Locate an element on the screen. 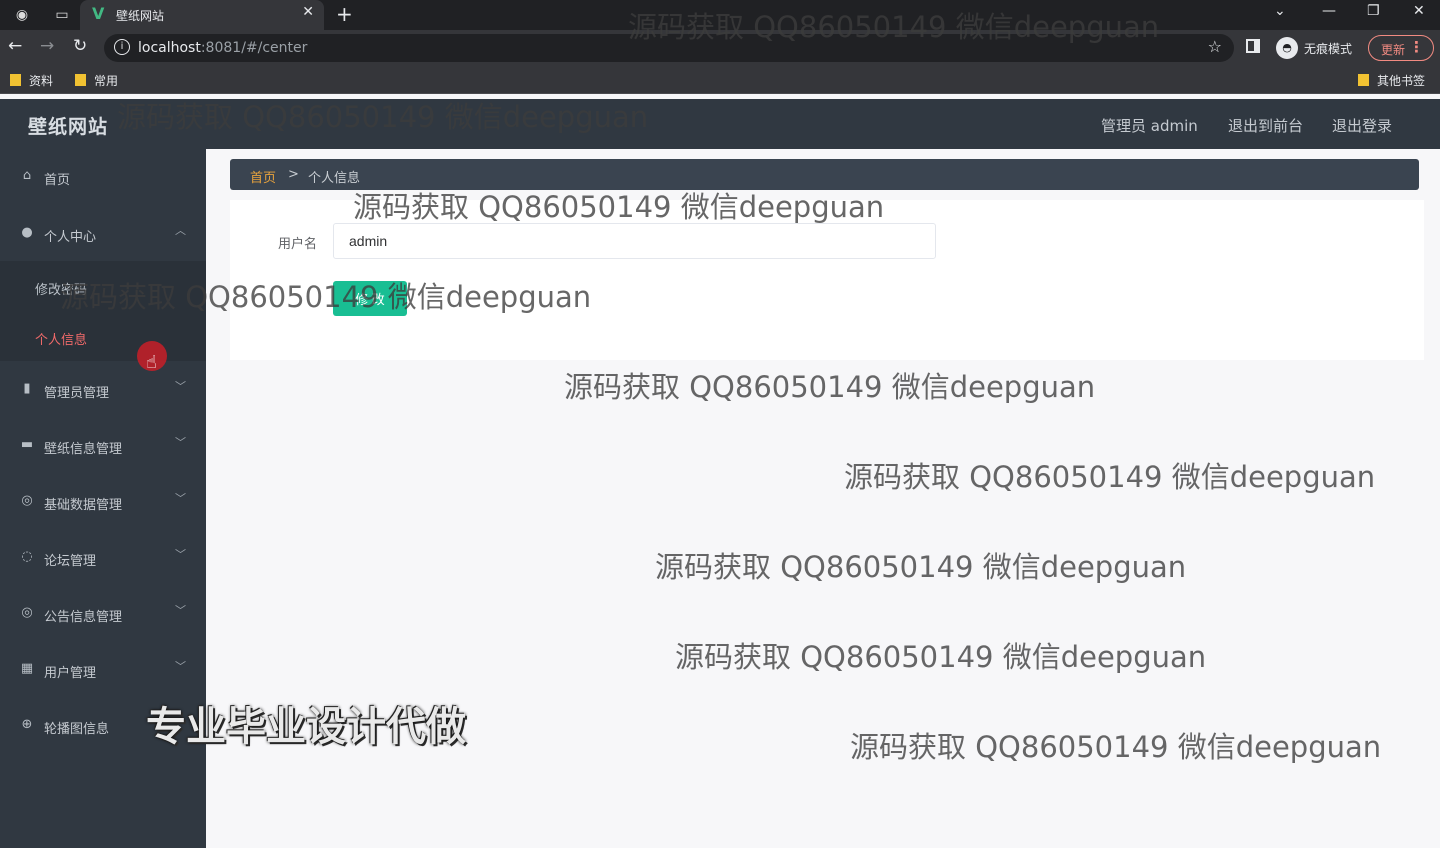  restore-icon: ❐ is located at coordinates (1373, 11).